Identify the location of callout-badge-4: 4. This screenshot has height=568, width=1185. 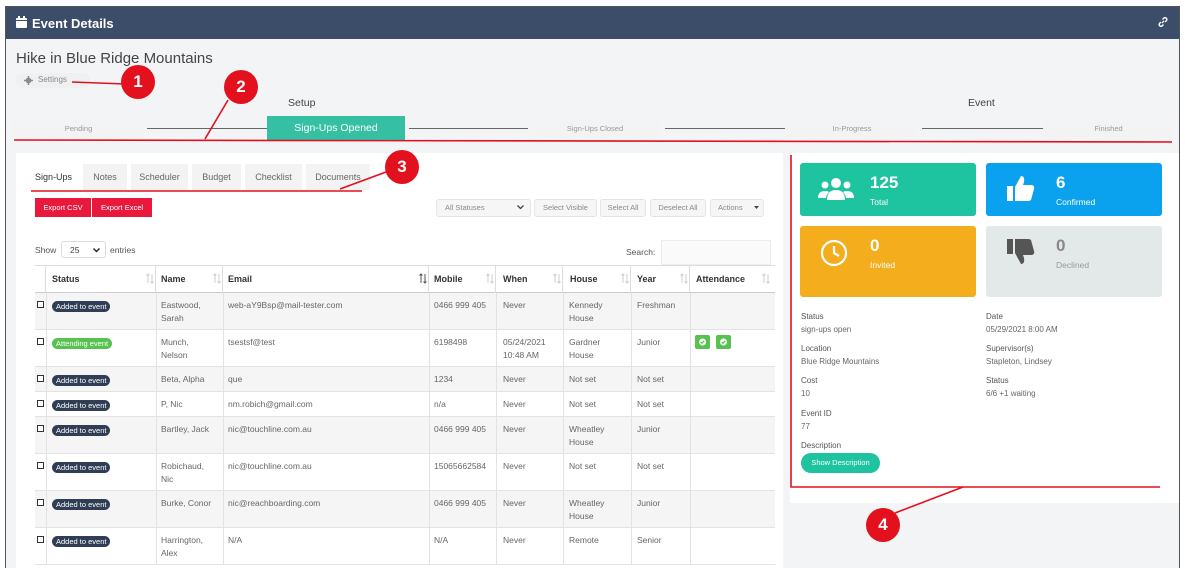
(883, 525).